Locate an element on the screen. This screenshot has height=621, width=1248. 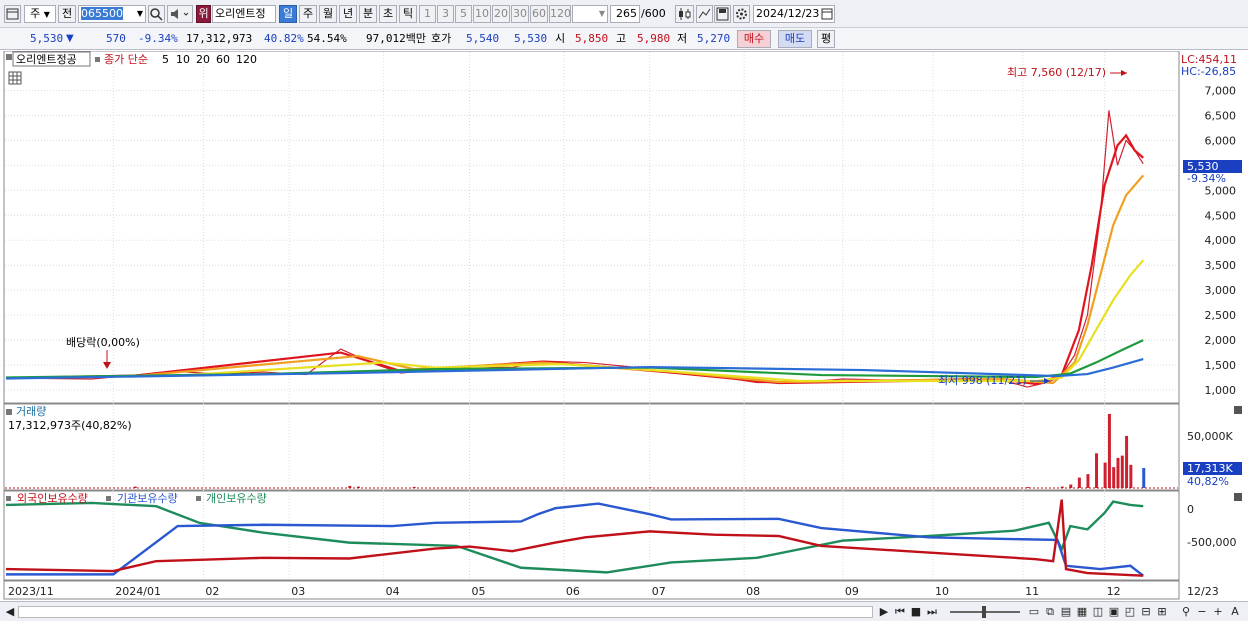
price-tick-label: 5,000 is located at coordinates (1221, 190).